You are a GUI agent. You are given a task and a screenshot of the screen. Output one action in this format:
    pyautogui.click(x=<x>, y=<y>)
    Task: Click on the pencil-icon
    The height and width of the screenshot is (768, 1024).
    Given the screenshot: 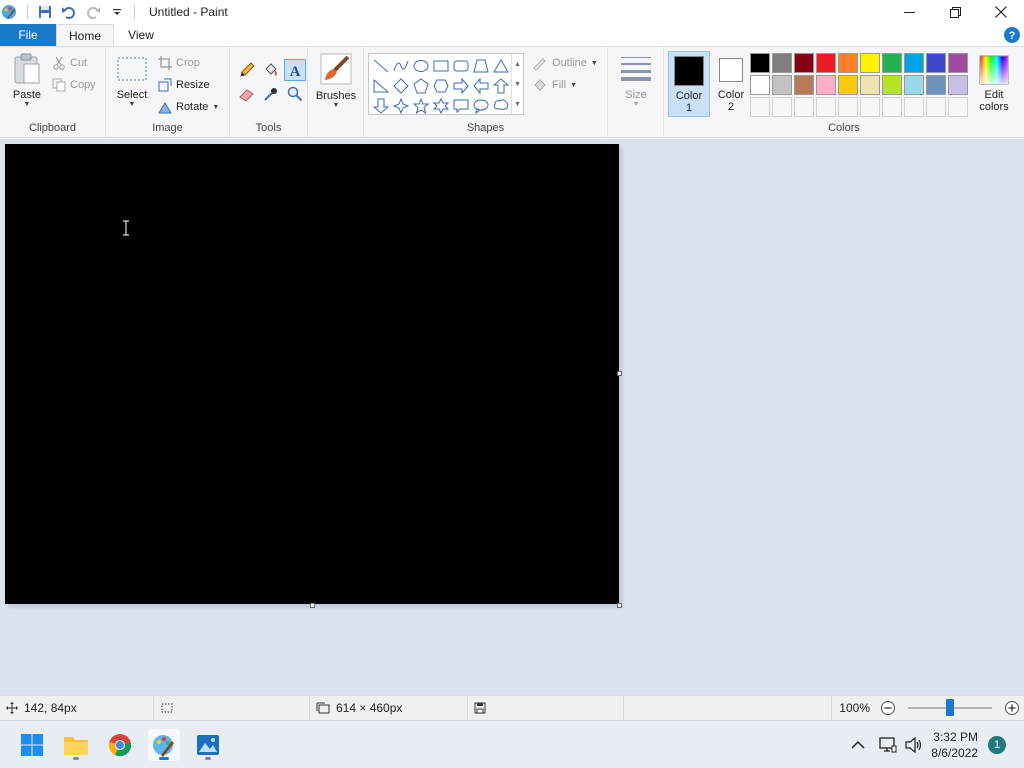 What is the action you would take?
    pyautogui.click(x=247, y=70)
    